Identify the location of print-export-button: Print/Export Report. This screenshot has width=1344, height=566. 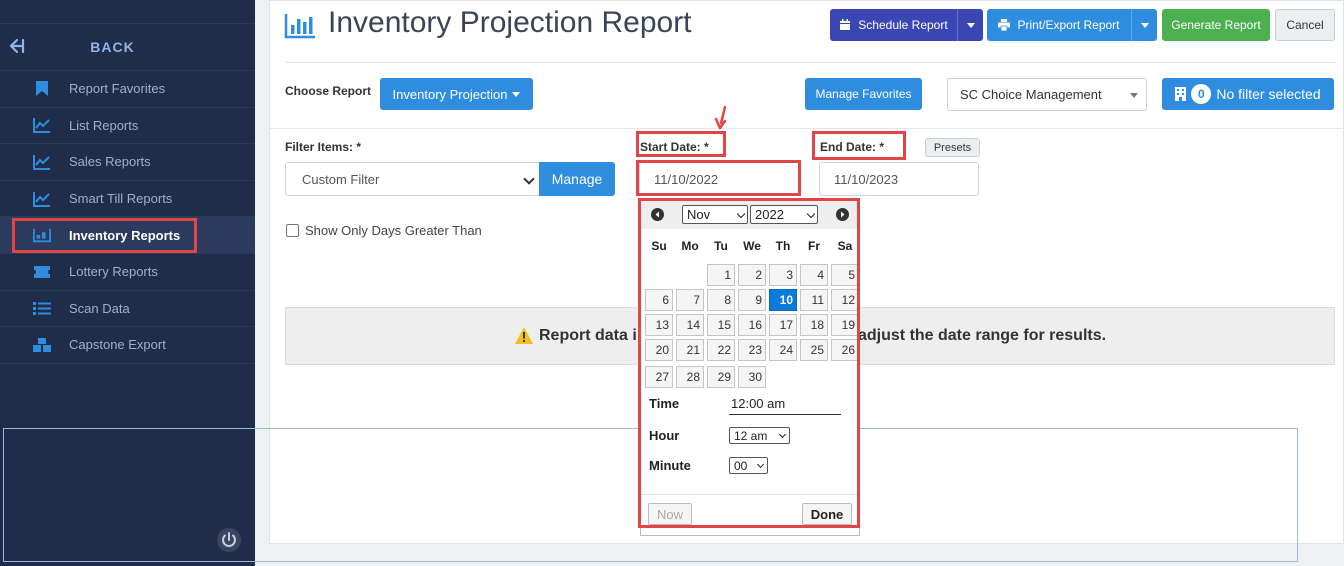
(1072, 25).